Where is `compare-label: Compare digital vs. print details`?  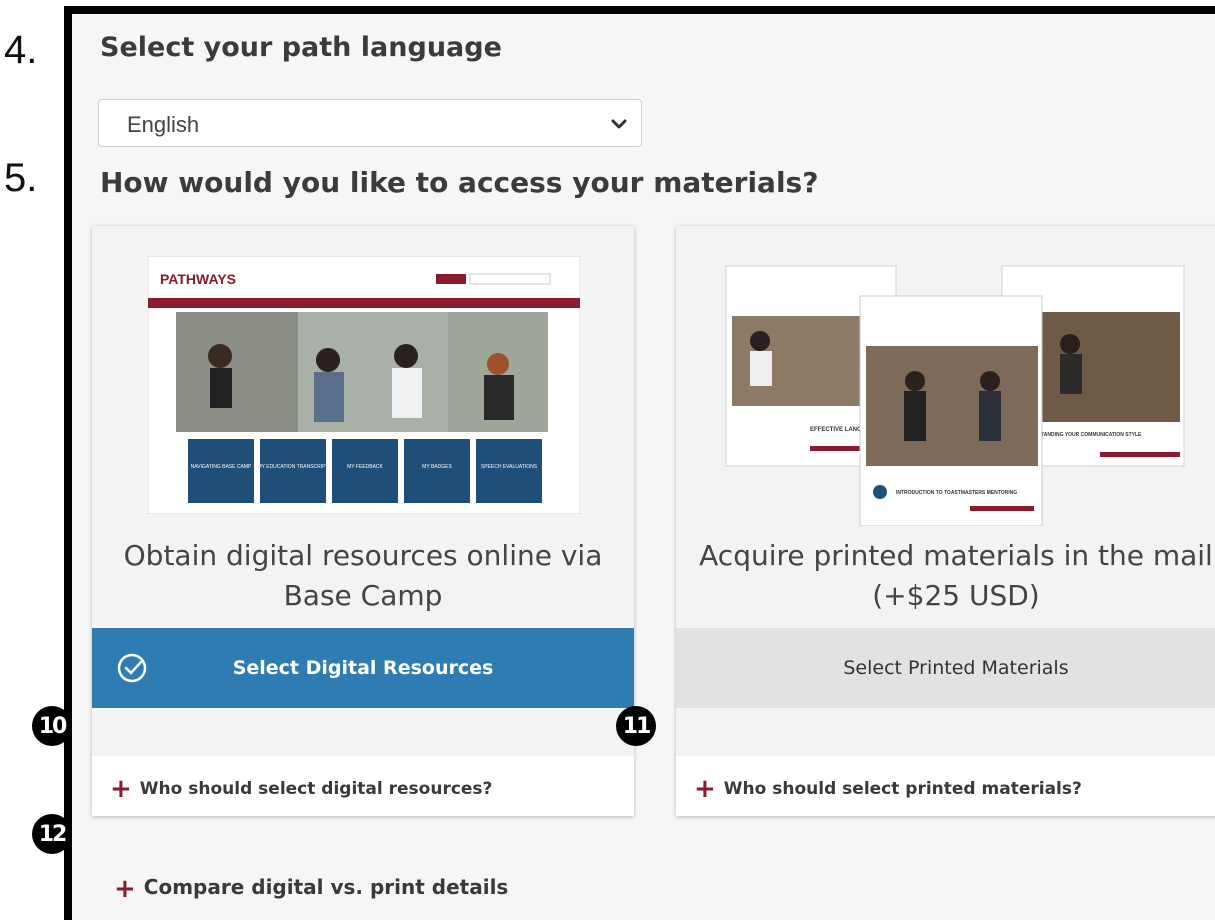 compare-label: Compare digital vs. print details is located at coordinates (326, 887).